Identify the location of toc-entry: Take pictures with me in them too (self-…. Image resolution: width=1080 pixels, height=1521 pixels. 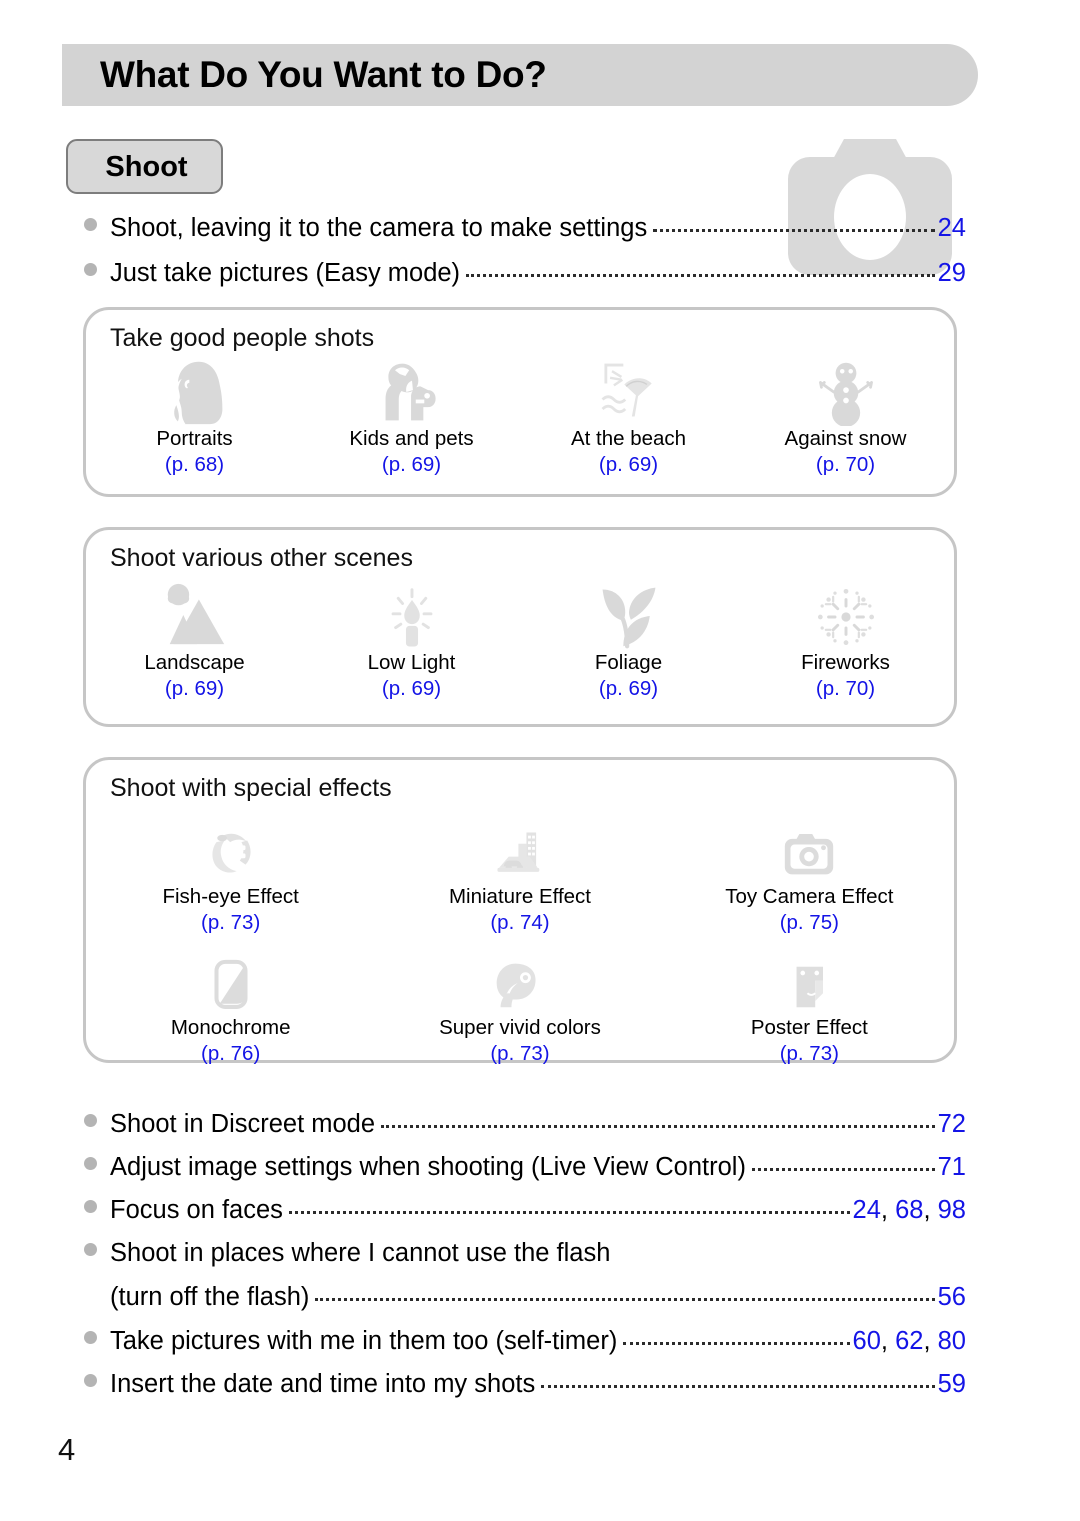
(525, 1341).